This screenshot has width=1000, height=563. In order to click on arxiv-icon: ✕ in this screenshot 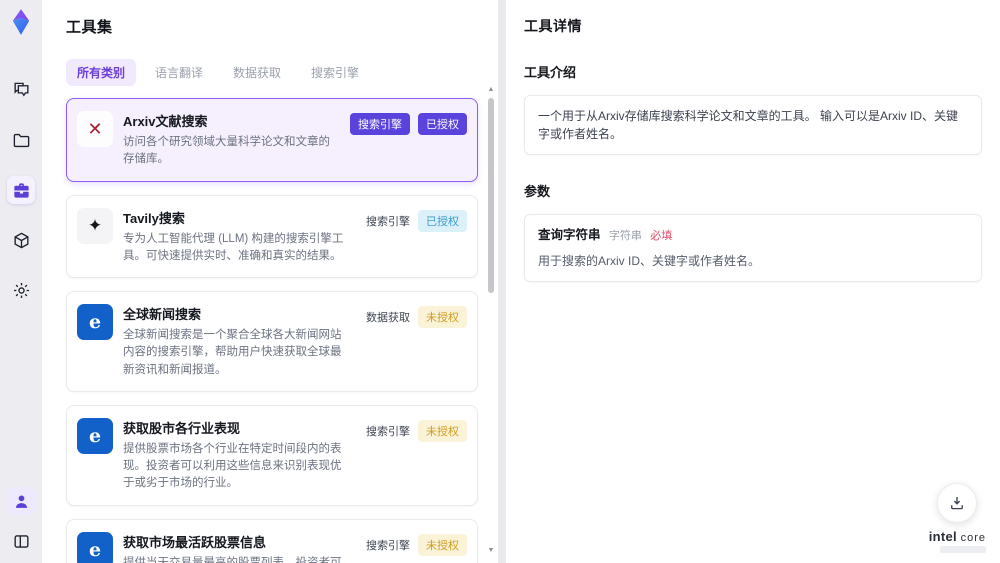, I will do `click(95, 129)`.